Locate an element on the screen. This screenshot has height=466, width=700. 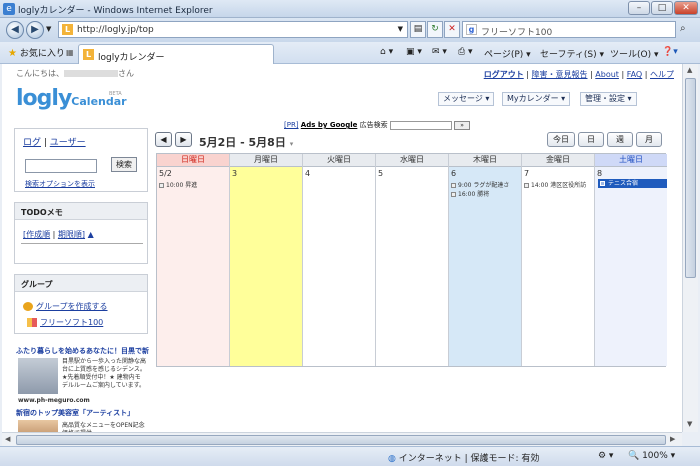
favorites-button: ★ お気に入り is located at coordinates (36, 52).